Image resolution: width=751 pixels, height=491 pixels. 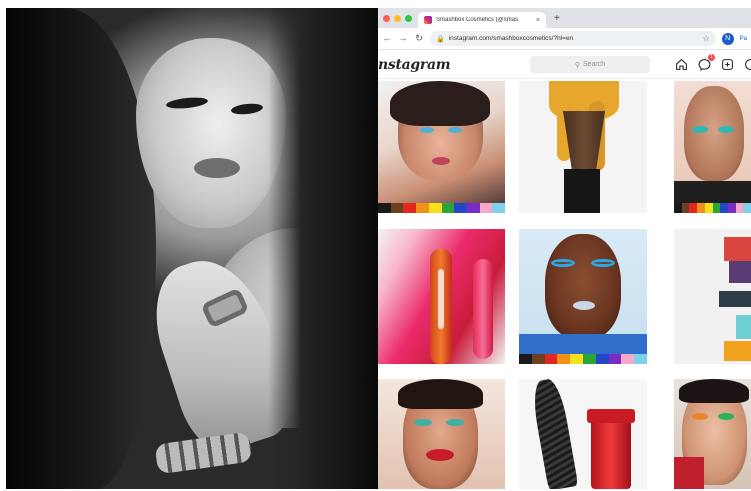 I want to click on profile-avatar: N, so click(x=727, y=38).